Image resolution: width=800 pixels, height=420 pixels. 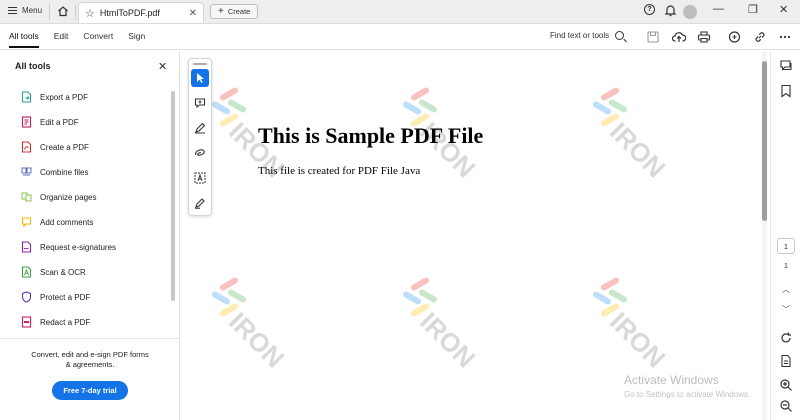 I want to click on panel-scrollbar, so click(x=173, y=196).